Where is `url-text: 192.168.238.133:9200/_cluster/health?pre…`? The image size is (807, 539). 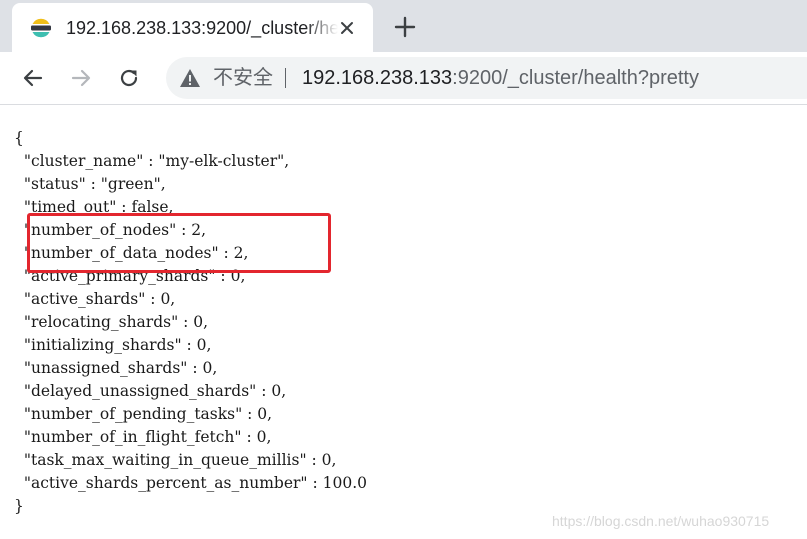 url-text: 192.168.238.133:9200/_cluster/health?pre… is located at coordinates (500, 78).